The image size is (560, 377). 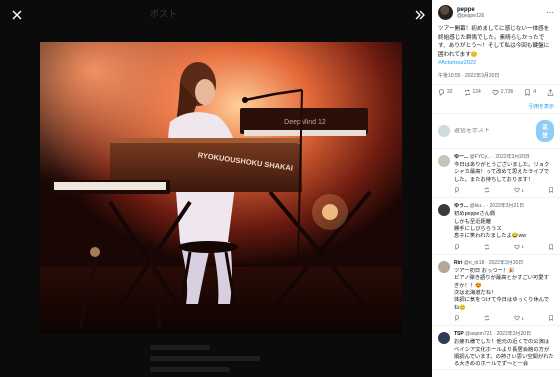 What do you see at coordinates (550, 12) in the screenshot?
I see `more-options-icon: ⋯` at bounding box center [550, 12].